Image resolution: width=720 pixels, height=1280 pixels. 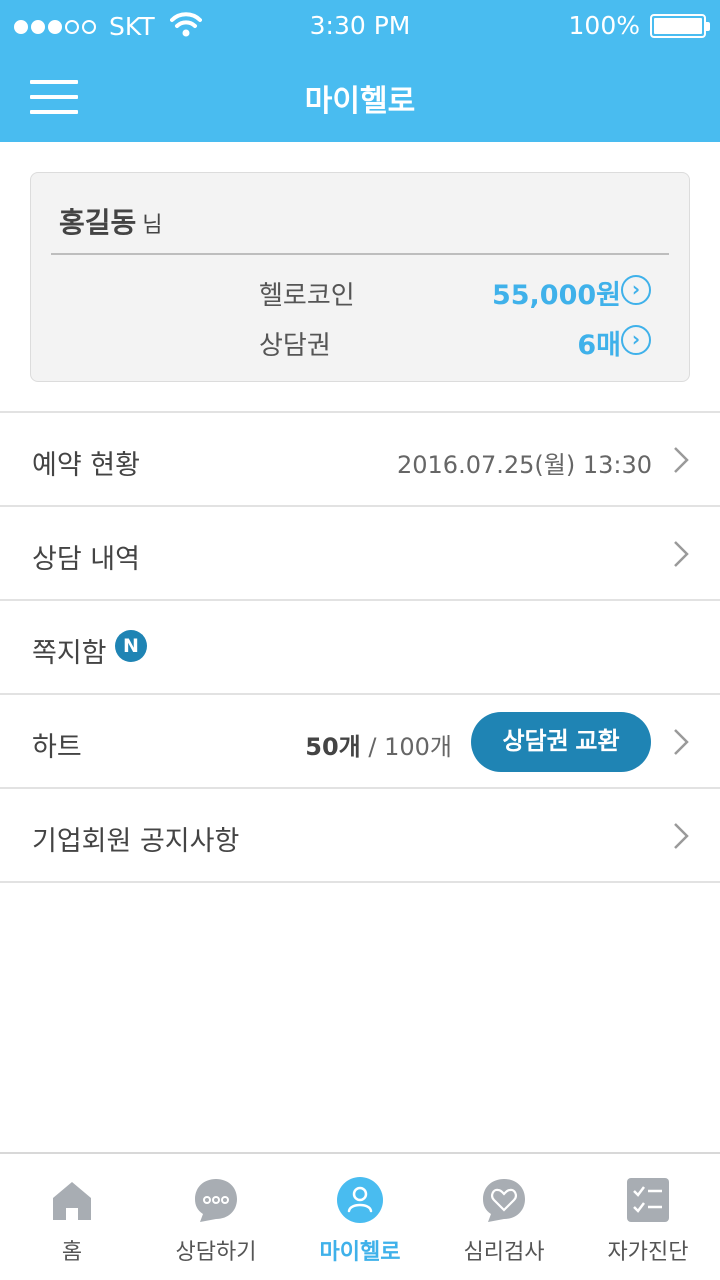 What do you see at coordinates (504, 1252) in the screenshot?
I see `tab-label: 심리검사` at bounding box center [504, 1252].